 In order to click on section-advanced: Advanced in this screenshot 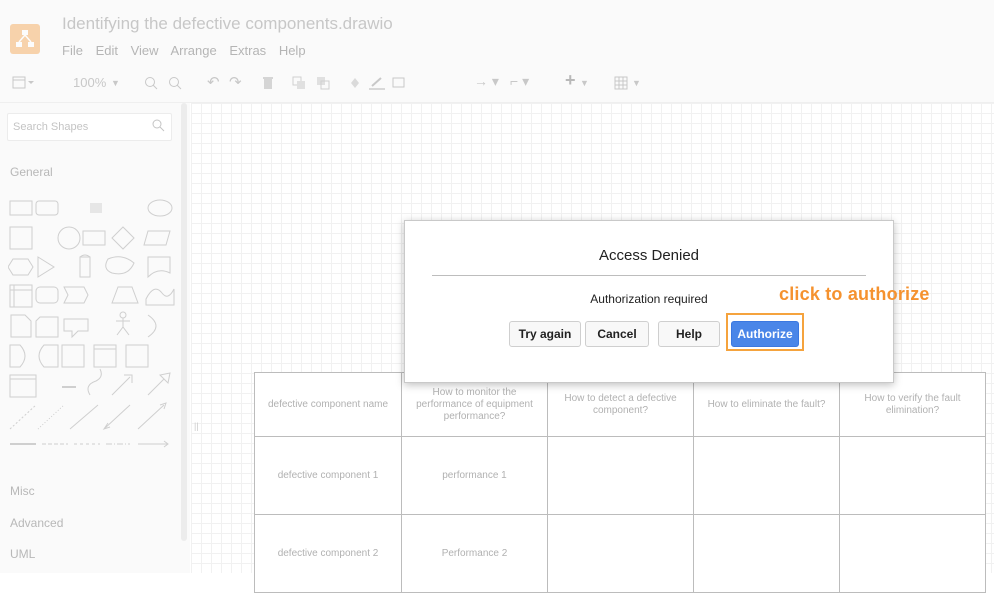, I will do `click(36, 523)`.